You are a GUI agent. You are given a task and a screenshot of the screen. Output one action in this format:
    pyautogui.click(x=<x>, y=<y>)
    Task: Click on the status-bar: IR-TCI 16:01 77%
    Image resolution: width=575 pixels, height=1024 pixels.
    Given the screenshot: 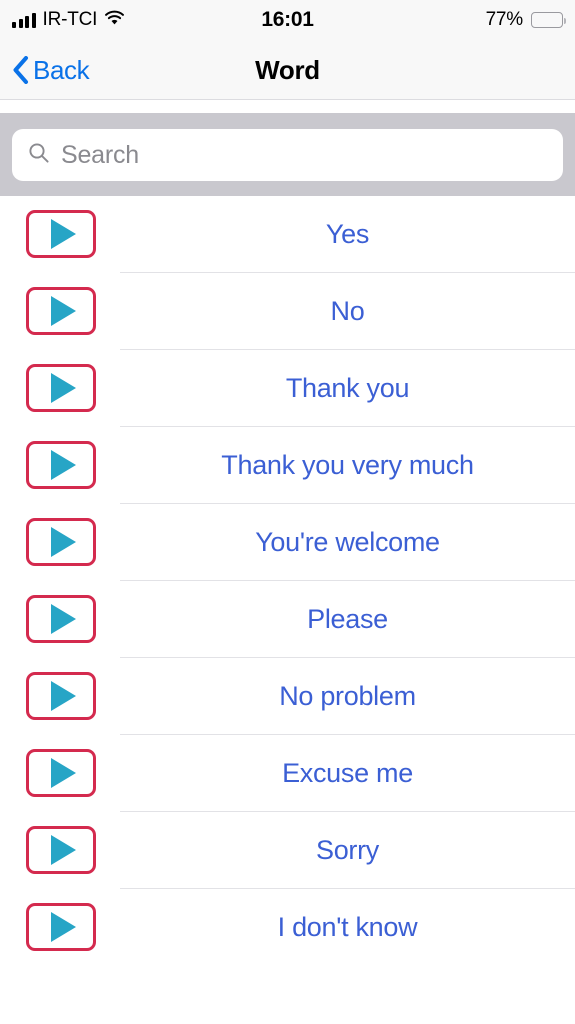 What is the action you would take?
    pyautogui.click(x=287, y=20)
    